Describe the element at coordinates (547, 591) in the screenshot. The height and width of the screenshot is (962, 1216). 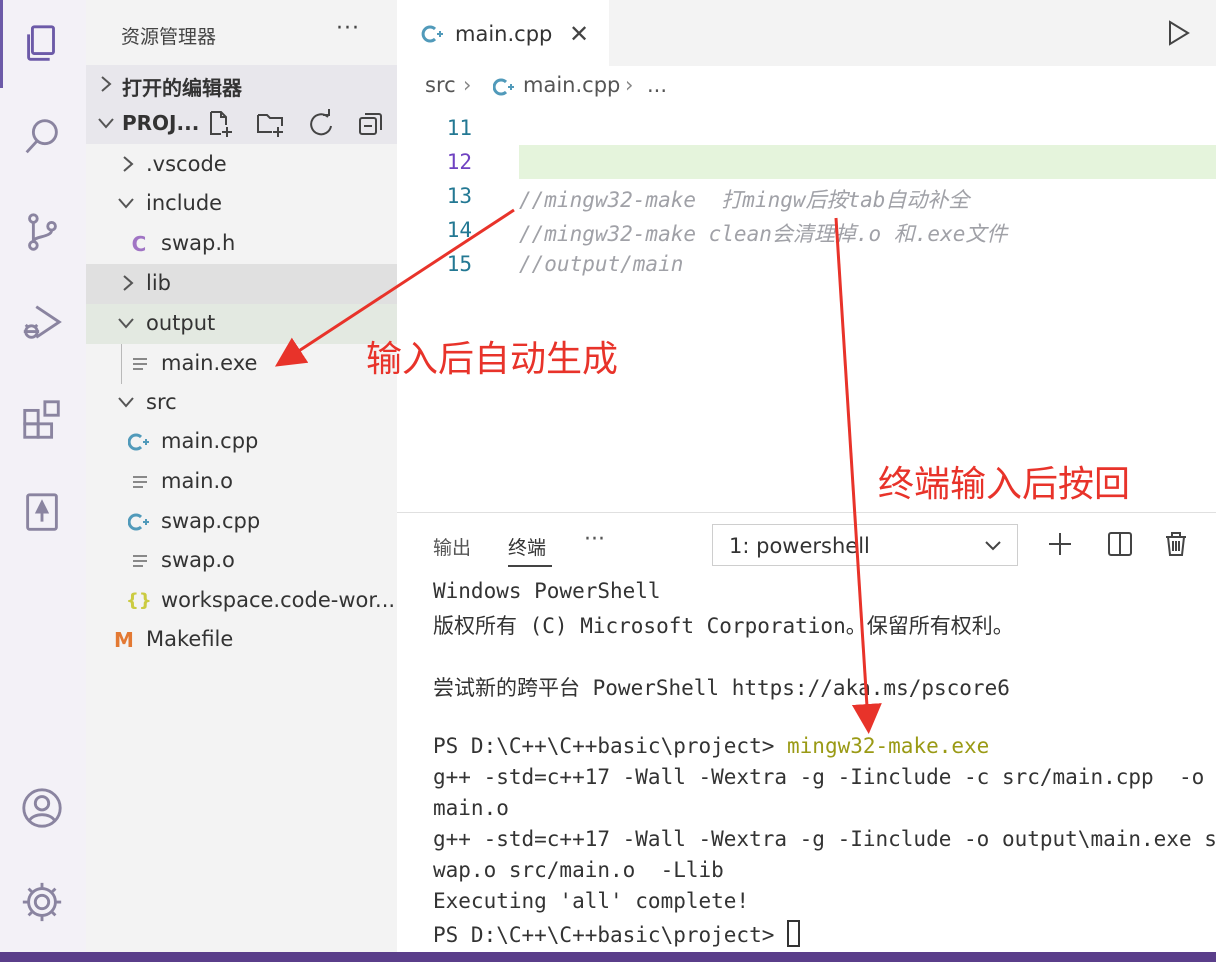
I see `terminal-line: Windows PowerShell` at that location.